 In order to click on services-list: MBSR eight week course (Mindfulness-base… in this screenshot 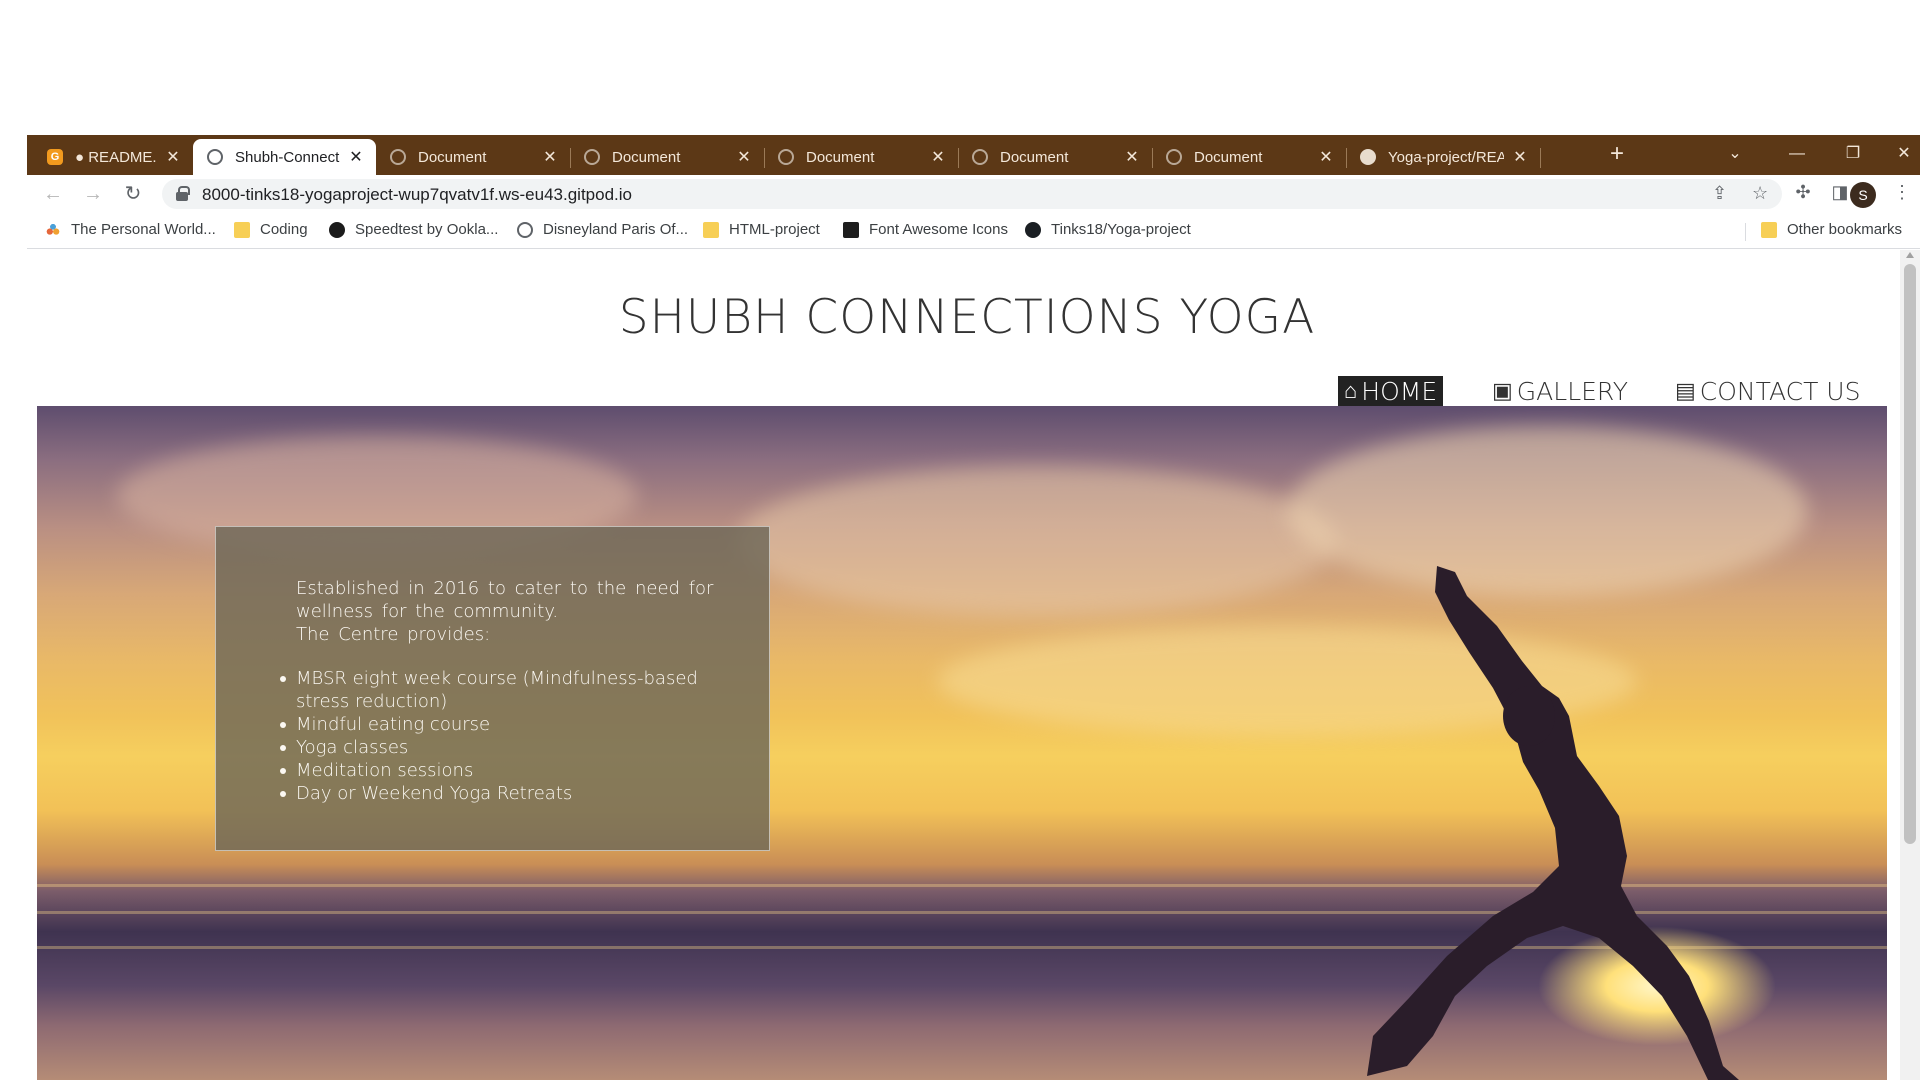, I will do `click(508, 736)`.